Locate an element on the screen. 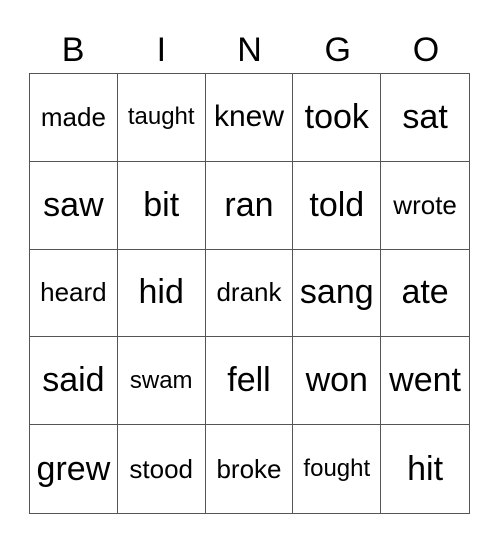 The width and height of the screenshot is (500, 544). bingo-cell: said is located at coordinates (74, 381).